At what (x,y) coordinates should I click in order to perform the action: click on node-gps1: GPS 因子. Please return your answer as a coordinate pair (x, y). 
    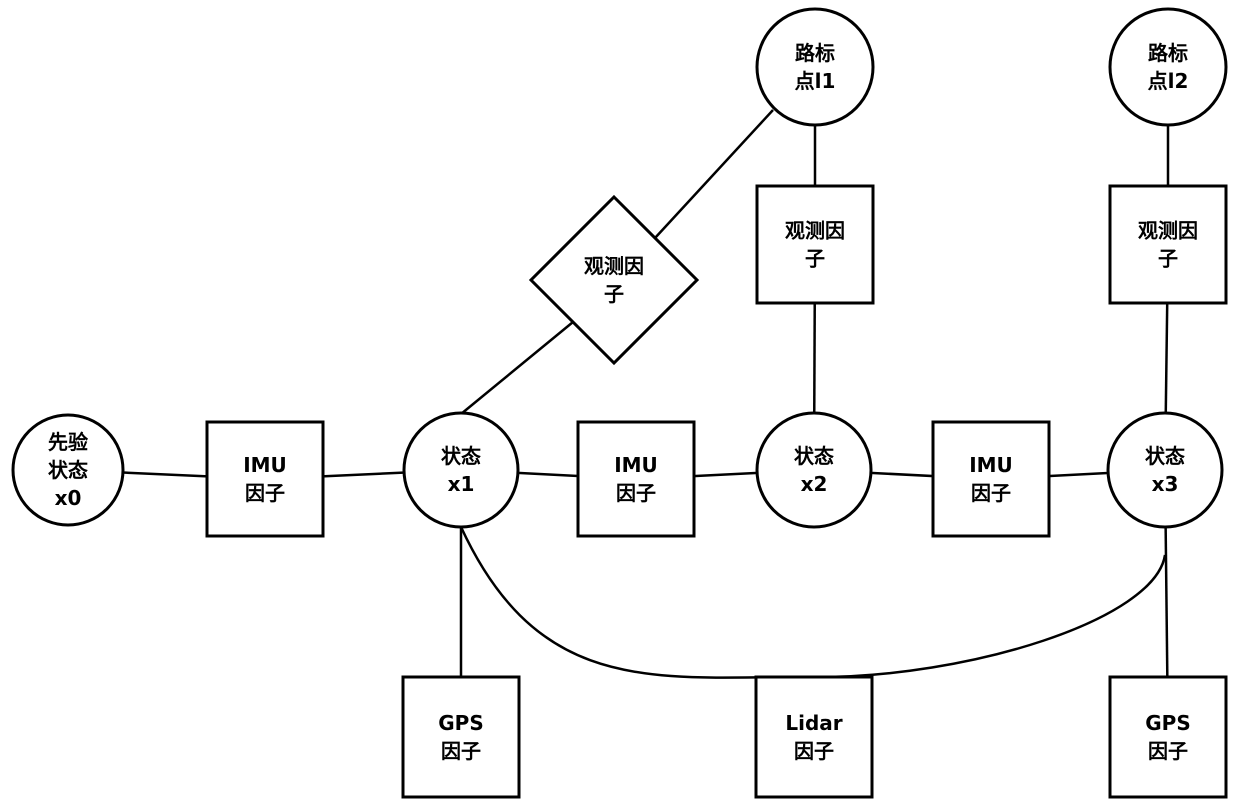
    Looking at the image, I should click on (461, 737).